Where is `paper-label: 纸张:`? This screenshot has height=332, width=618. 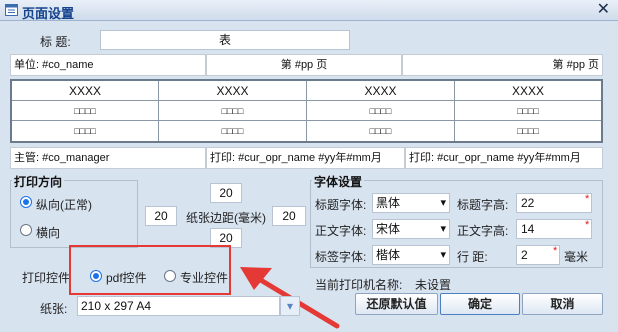 paper-label: 纸张: is located at coordinates (54, 309).